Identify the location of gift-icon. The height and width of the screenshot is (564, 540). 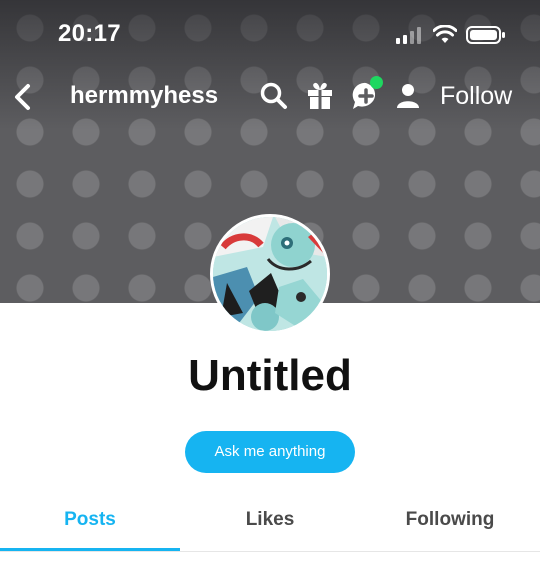
(320, 96).